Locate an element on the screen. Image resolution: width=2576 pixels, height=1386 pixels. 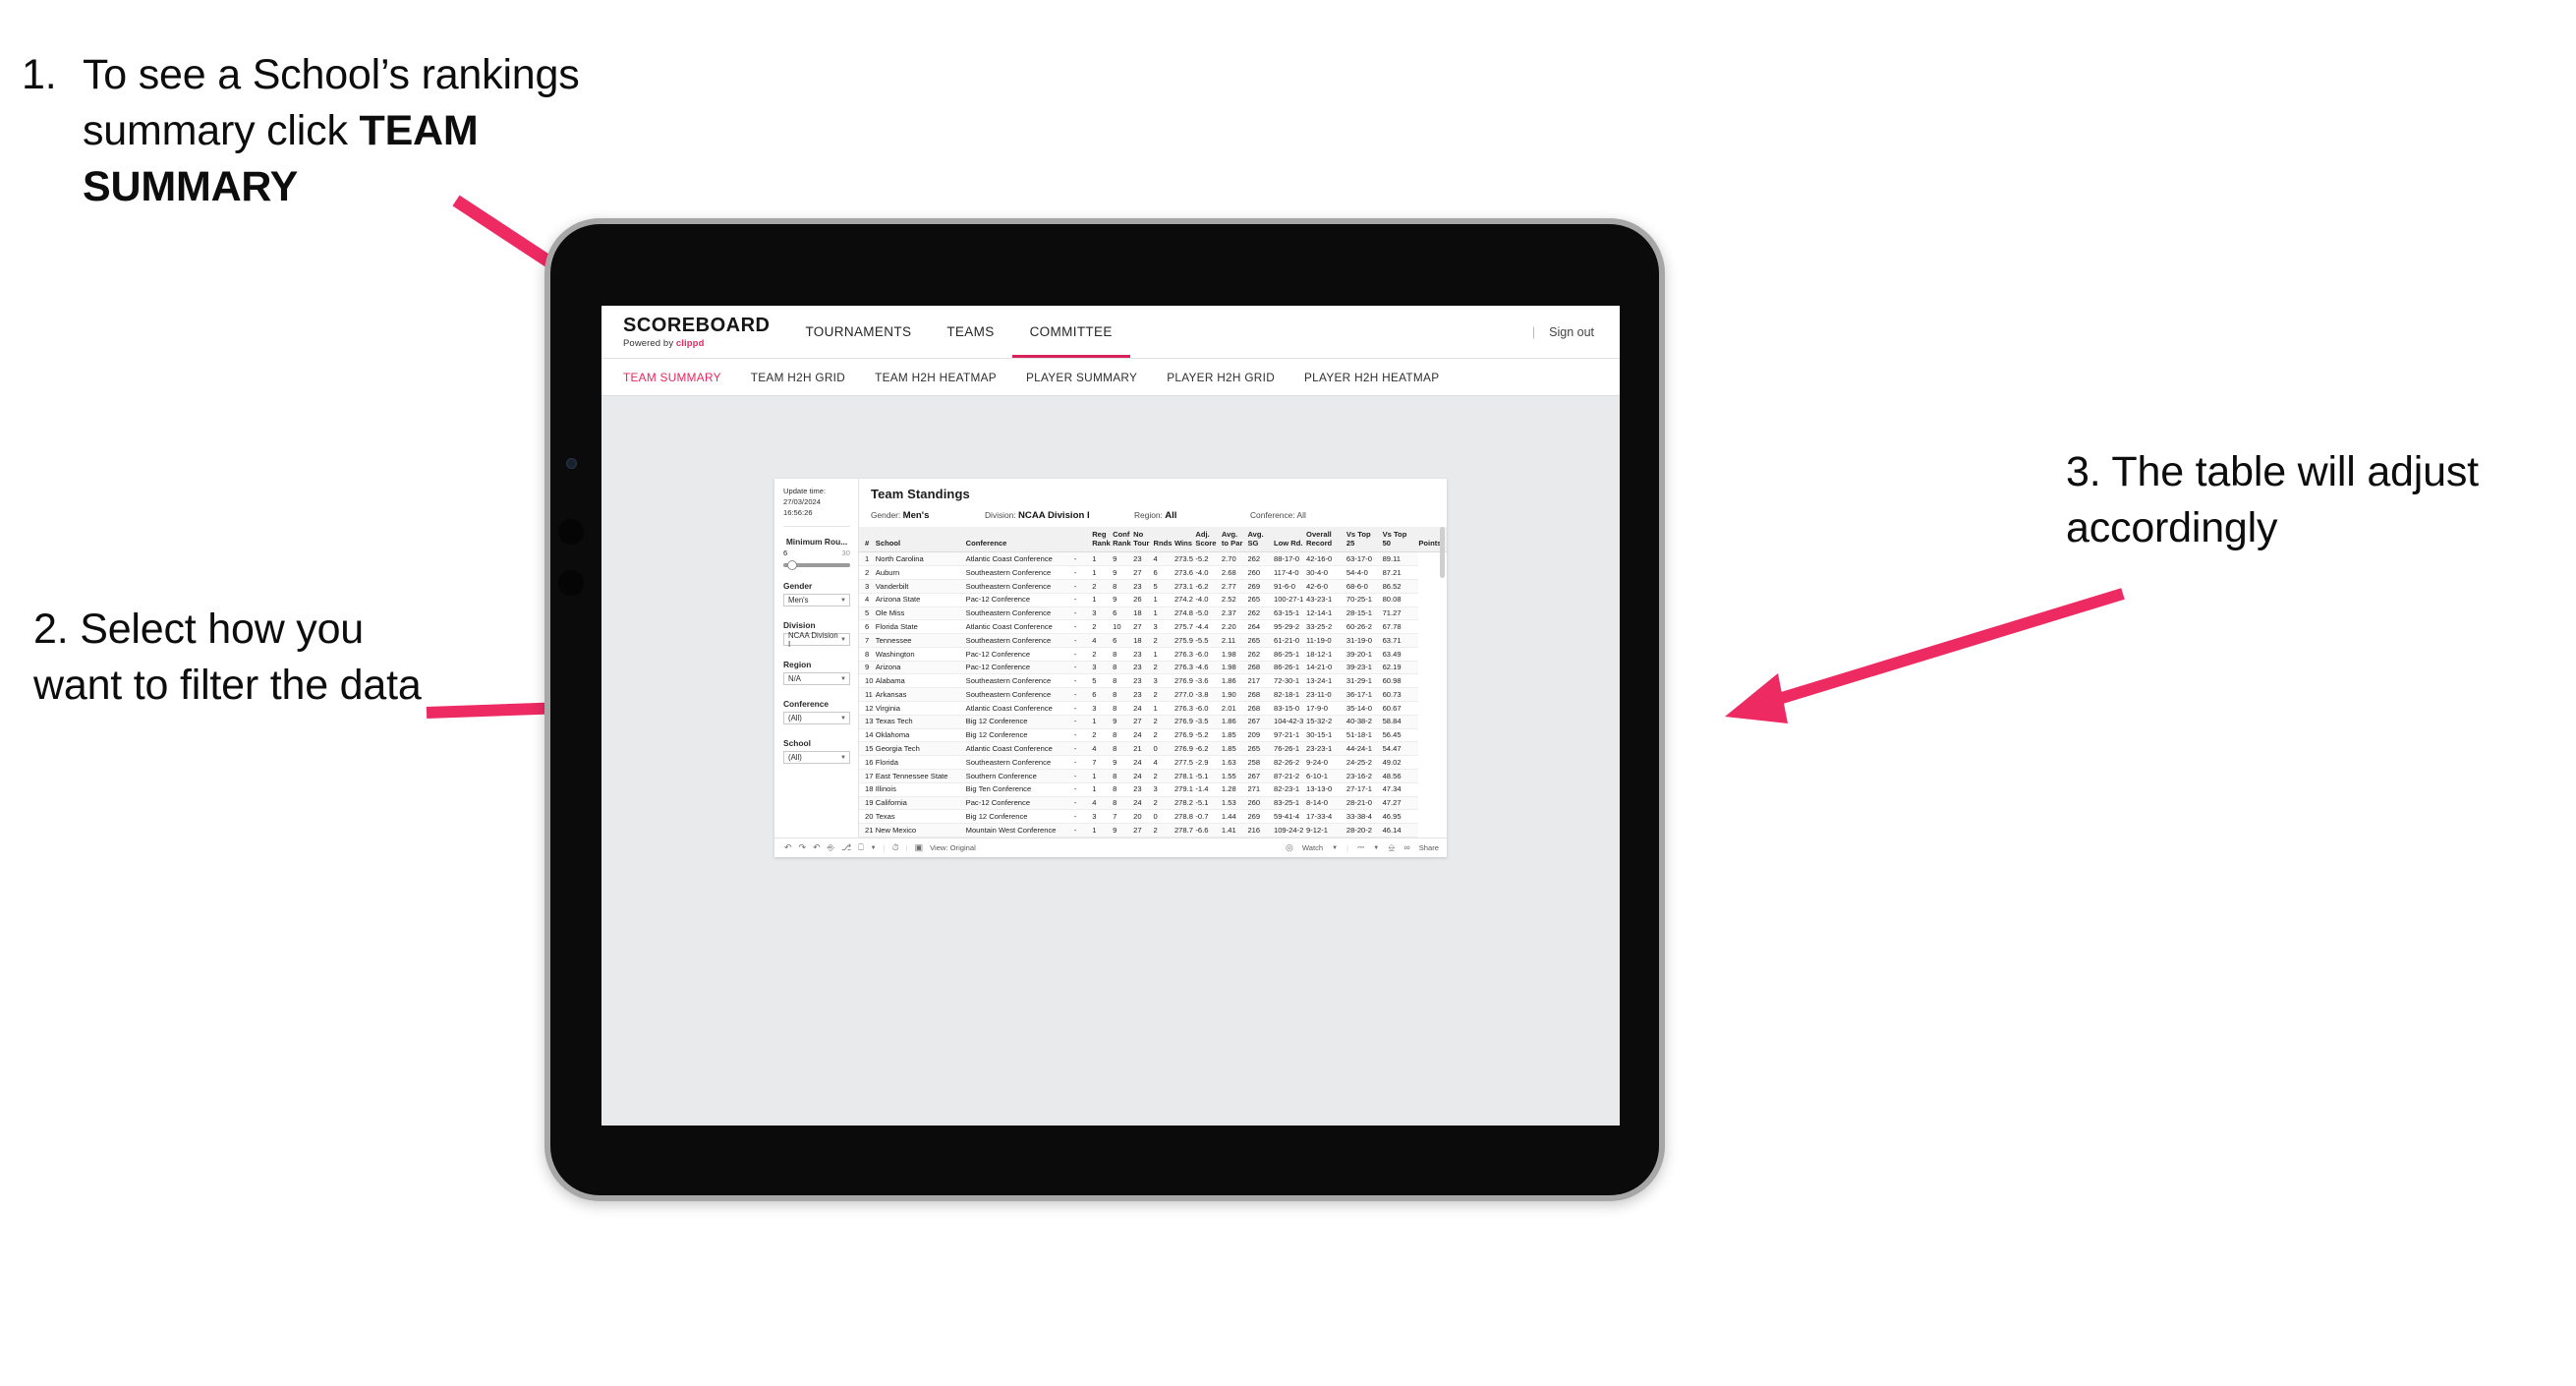
minimum-rounds-slider is located at coordinates (816, 565).